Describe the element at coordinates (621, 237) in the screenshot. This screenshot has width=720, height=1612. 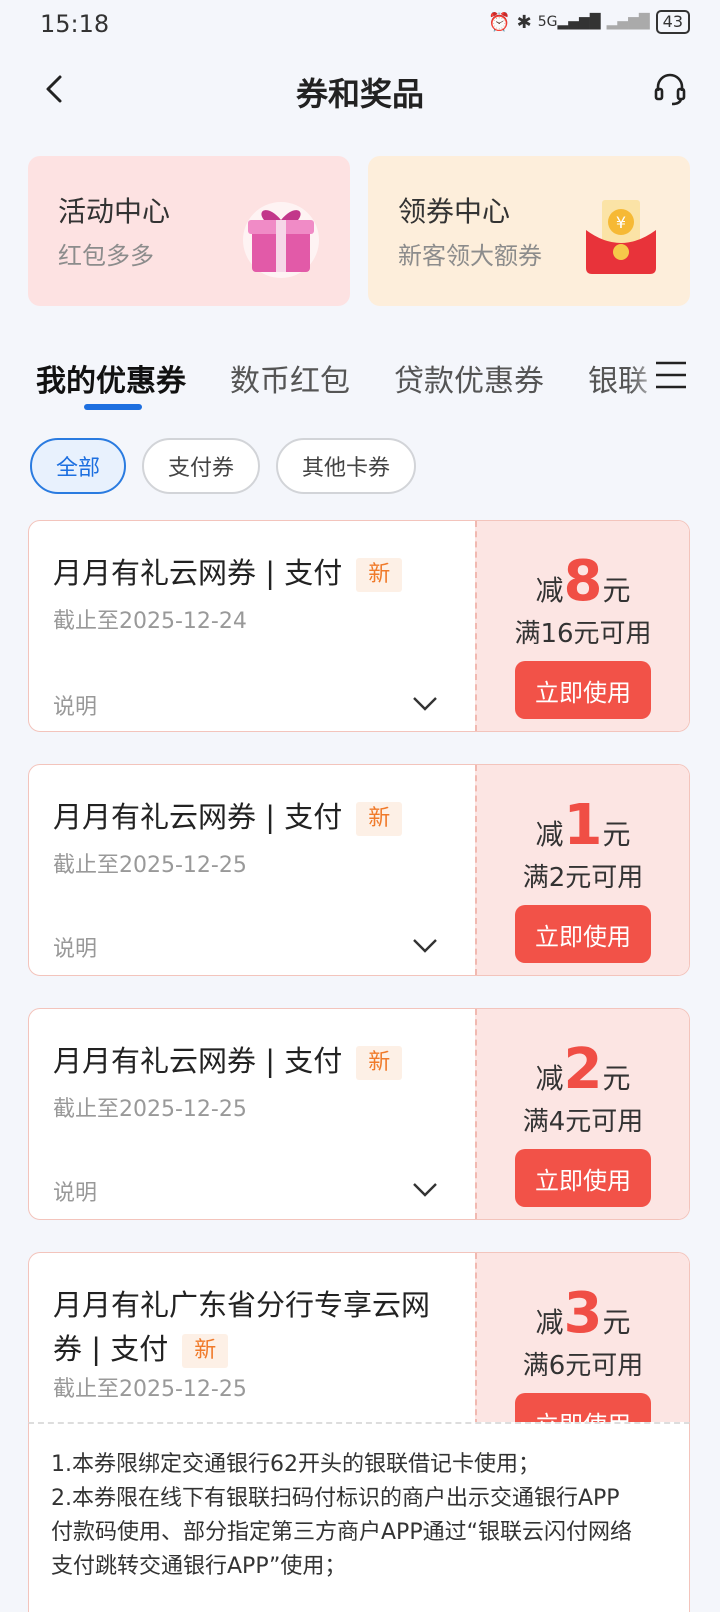
I see `red-envelope-icon: ¥` at that location.